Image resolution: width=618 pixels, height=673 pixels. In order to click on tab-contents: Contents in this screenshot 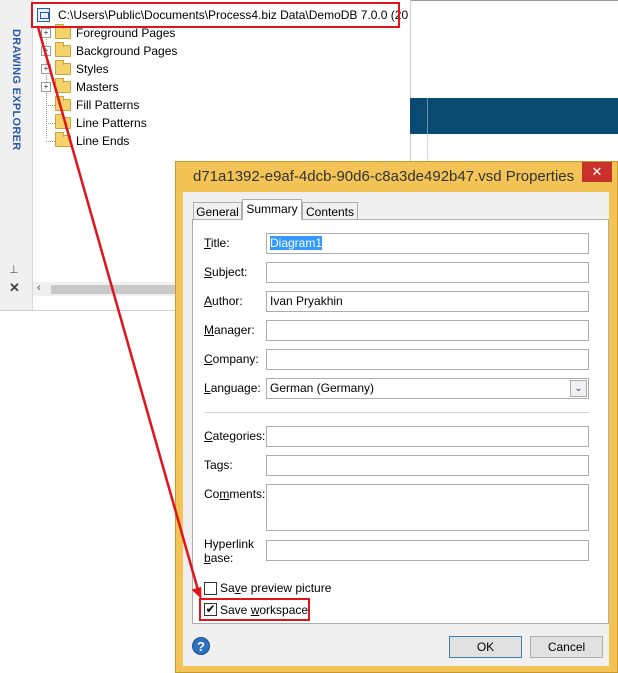, I will do `click(330, 211)`.